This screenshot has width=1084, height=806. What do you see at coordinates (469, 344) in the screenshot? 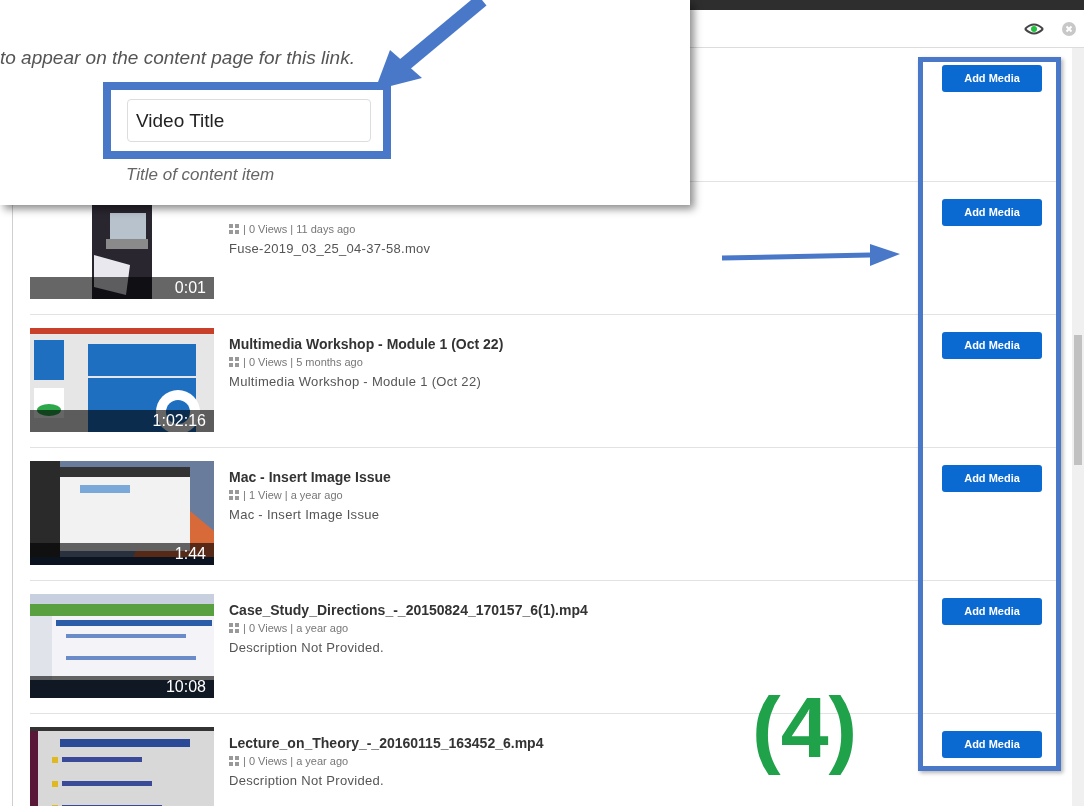
I see `video-title: Multimedia Workshop - Module 1 (Oct 22)` at bounding box center [469, 344].